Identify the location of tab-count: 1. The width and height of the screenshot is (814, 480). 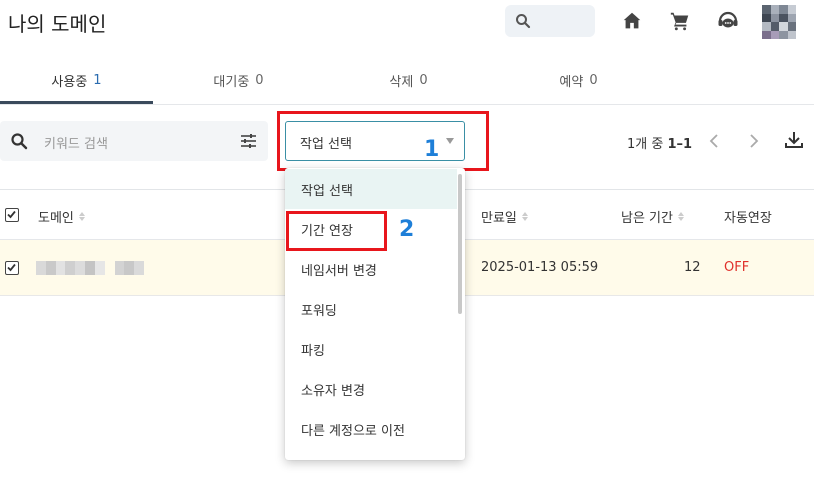
(97, 80).